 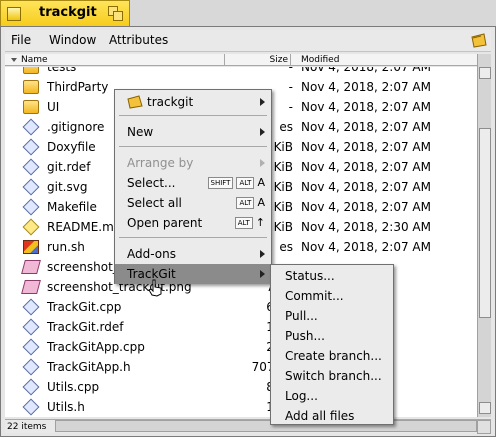 What do you see at coordinates (116, 14) in the screenshot?
I see `zoom-box` at bounding box center [116, 14].